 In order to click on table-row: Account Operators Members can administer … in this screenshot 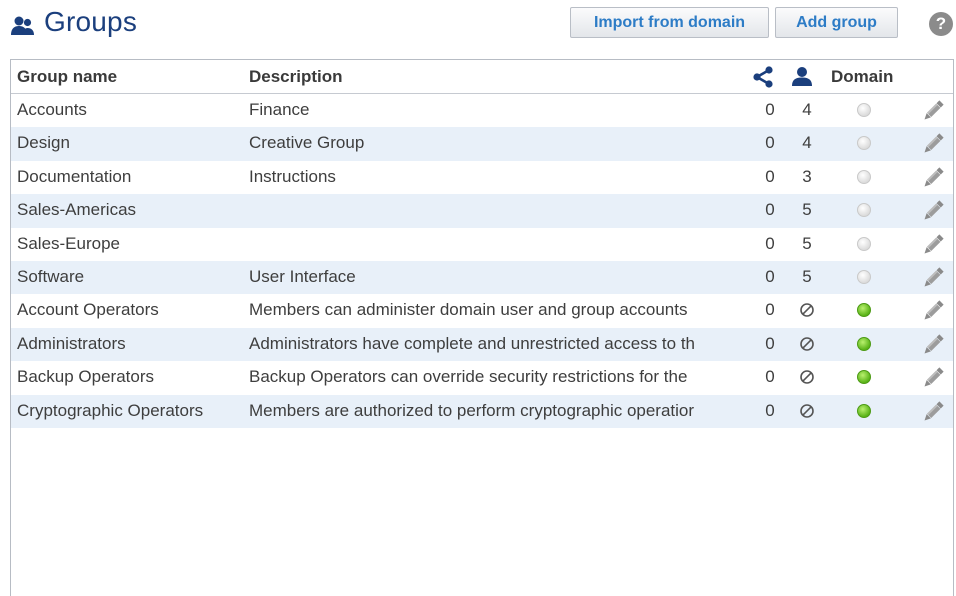, I will do `click(482, 310)`.